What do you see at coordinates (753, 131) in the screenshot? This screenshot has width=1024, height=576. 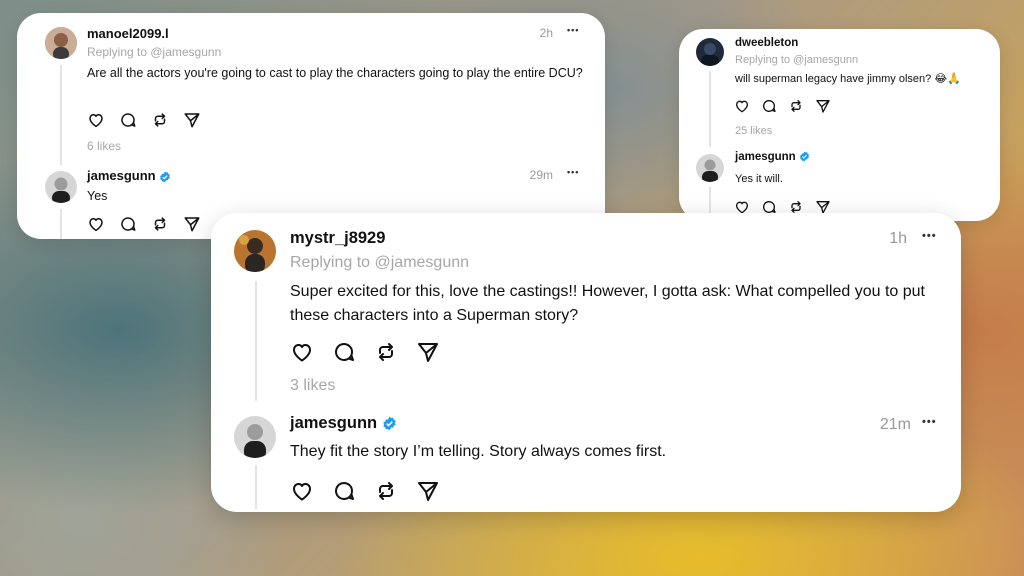 I see `likes-count: 25 likes` at bounding box center [753, 131].